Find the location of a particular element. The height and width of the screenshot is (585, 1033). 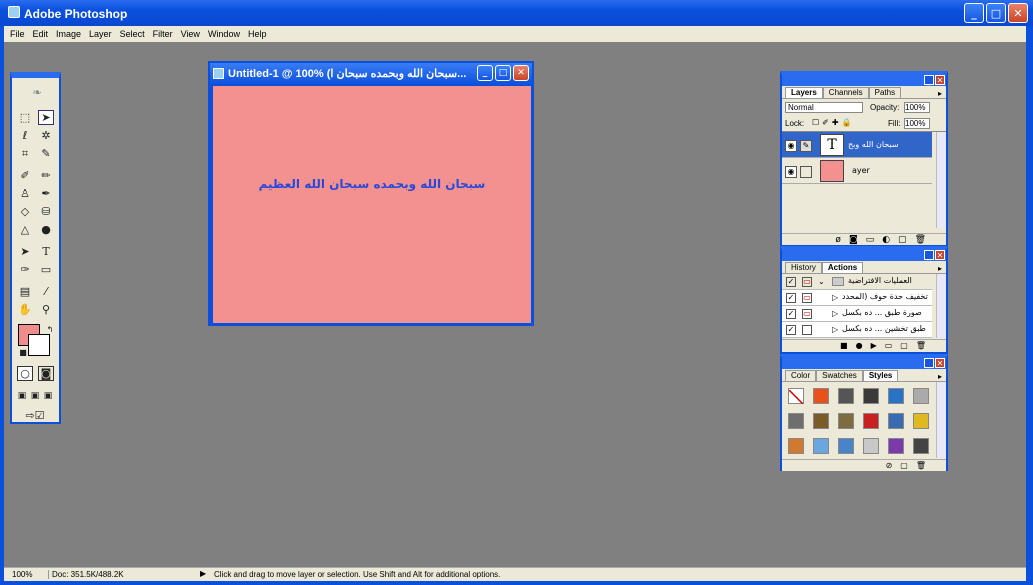

doc-close-button: ✕ is located at coordinates (521, 73).